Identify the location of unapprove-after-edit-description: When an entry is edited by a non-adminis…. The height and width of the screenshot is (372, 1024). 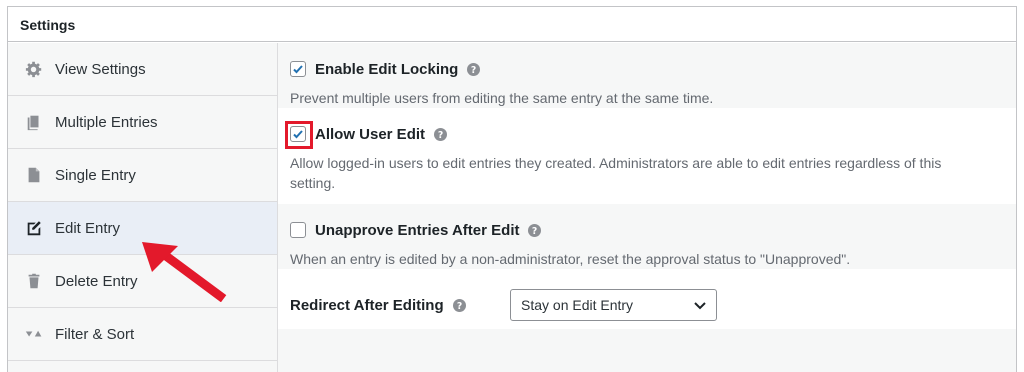
(570, 259).